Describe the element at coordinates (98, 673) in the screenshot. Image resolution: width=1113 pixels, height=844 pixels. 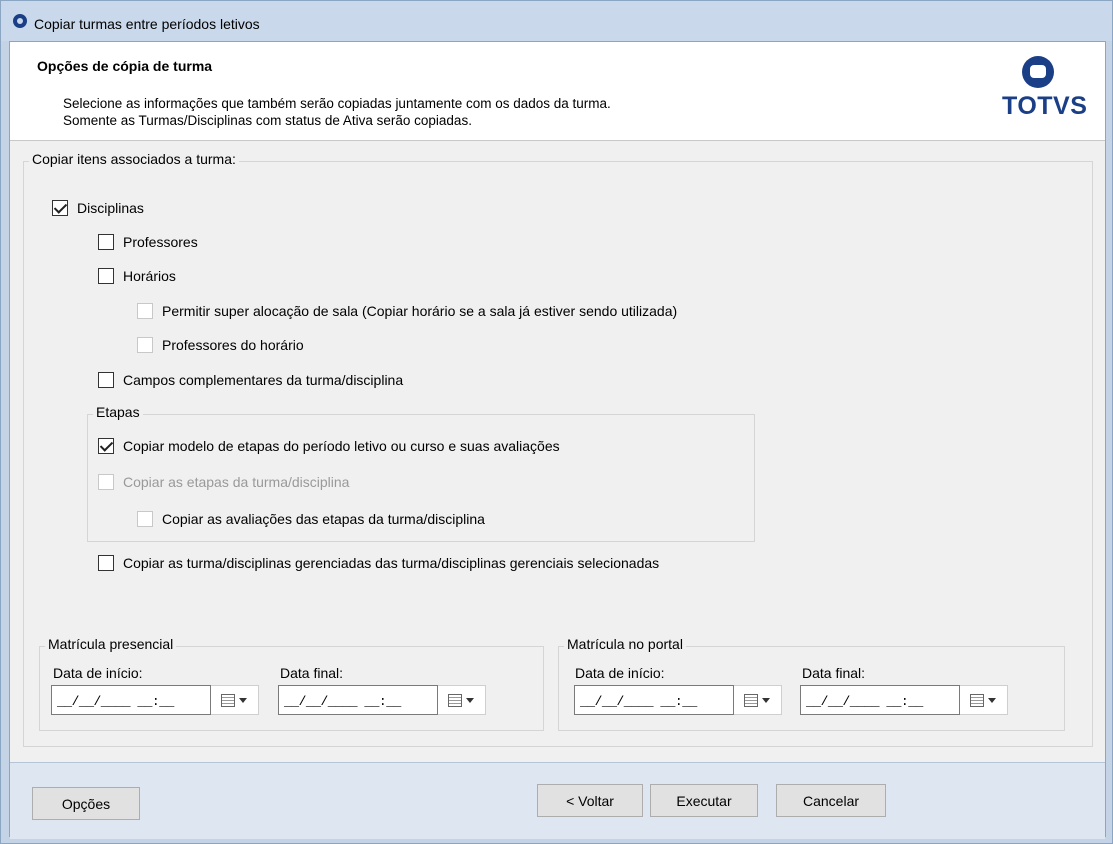
I see `presencial-start-label: Data de início:` at that location.